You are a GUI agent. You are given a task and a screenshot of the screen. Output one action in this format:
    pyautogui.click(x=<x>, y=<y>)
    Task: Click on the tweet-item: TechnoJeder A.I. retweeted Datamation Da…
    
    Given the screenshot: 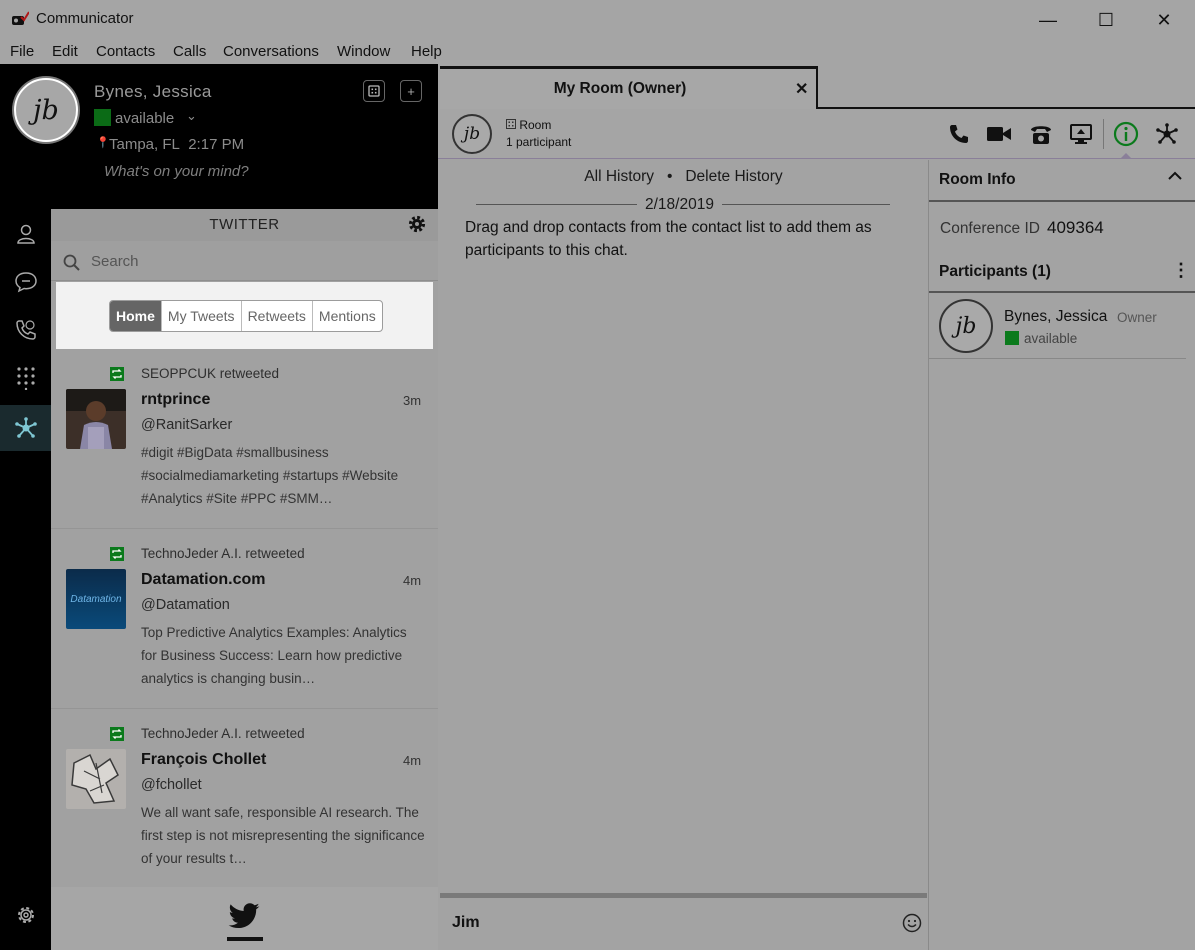 What is the action you would take?
    pyautogui.click(x=244, y=619)
    